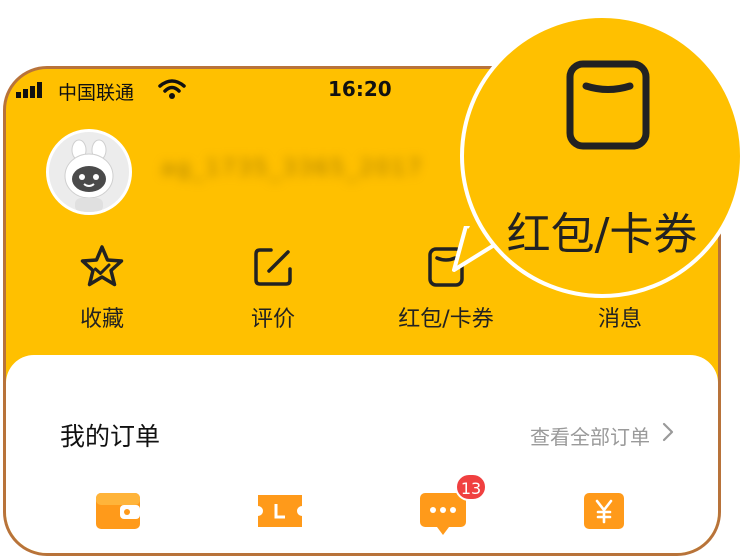 The image size is (752, 556). What do you see at coordinates (273, 267) in the screenshot?
I see `edit-icon` at bounding box center [273, 267].